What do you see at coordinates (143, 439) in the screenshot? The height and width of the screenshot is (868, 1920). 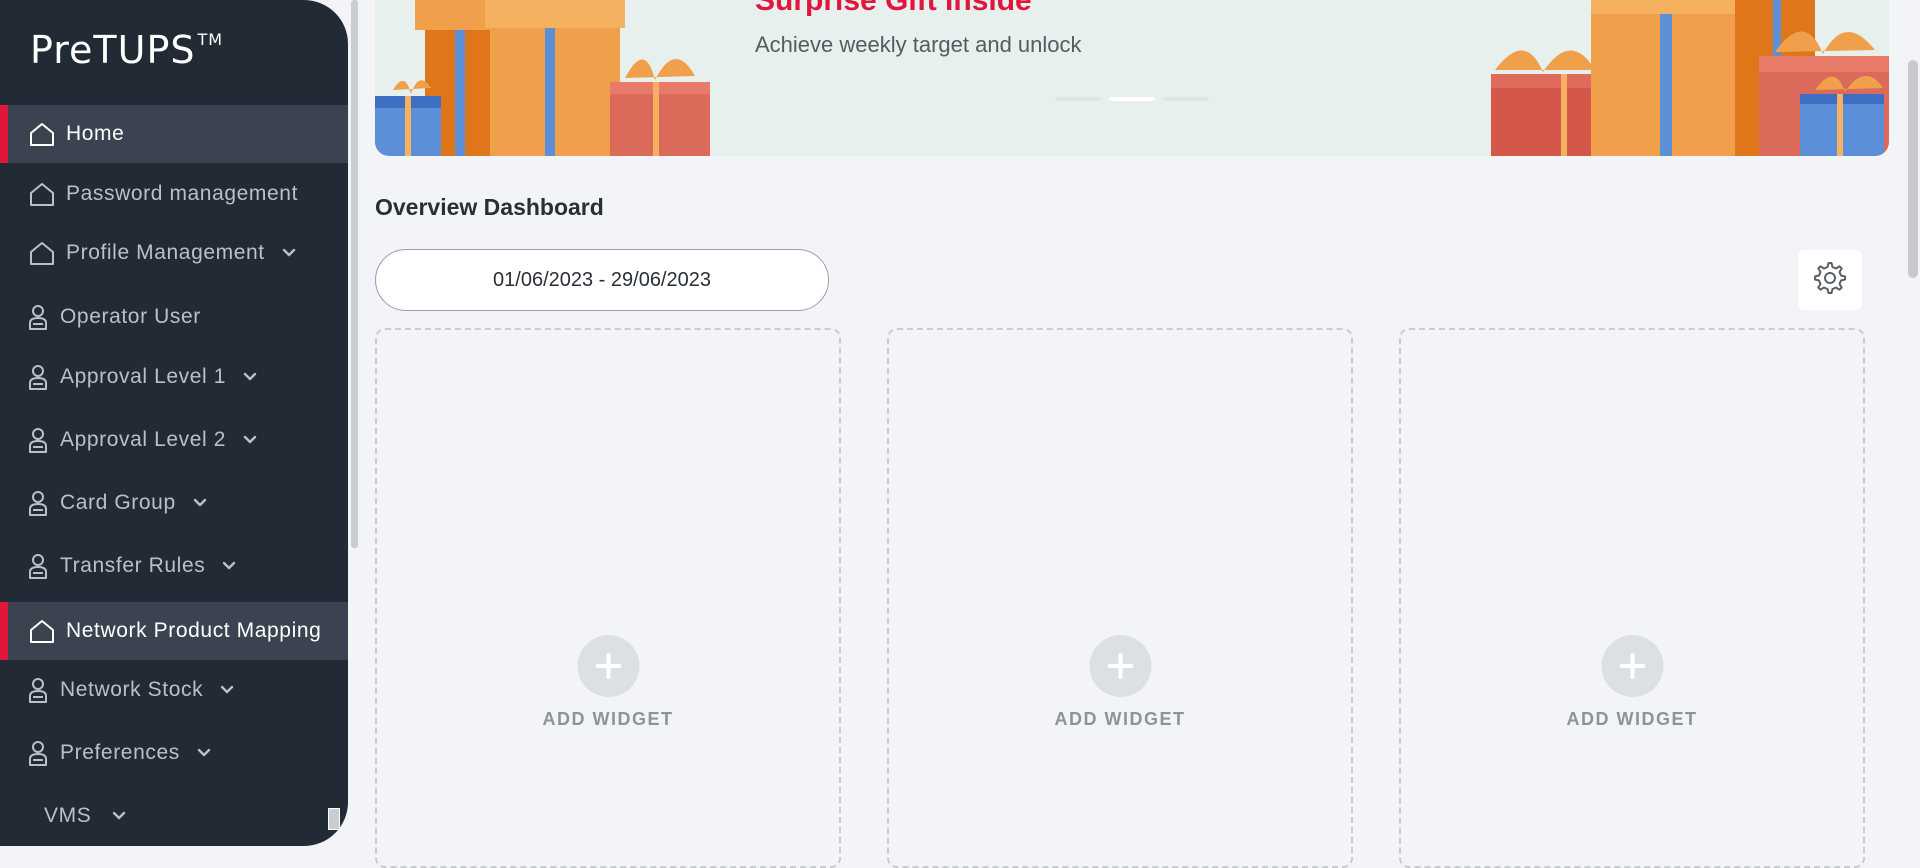 I see `sidebar-item-label: Approval Level 2` at bounding box center [143, 439].